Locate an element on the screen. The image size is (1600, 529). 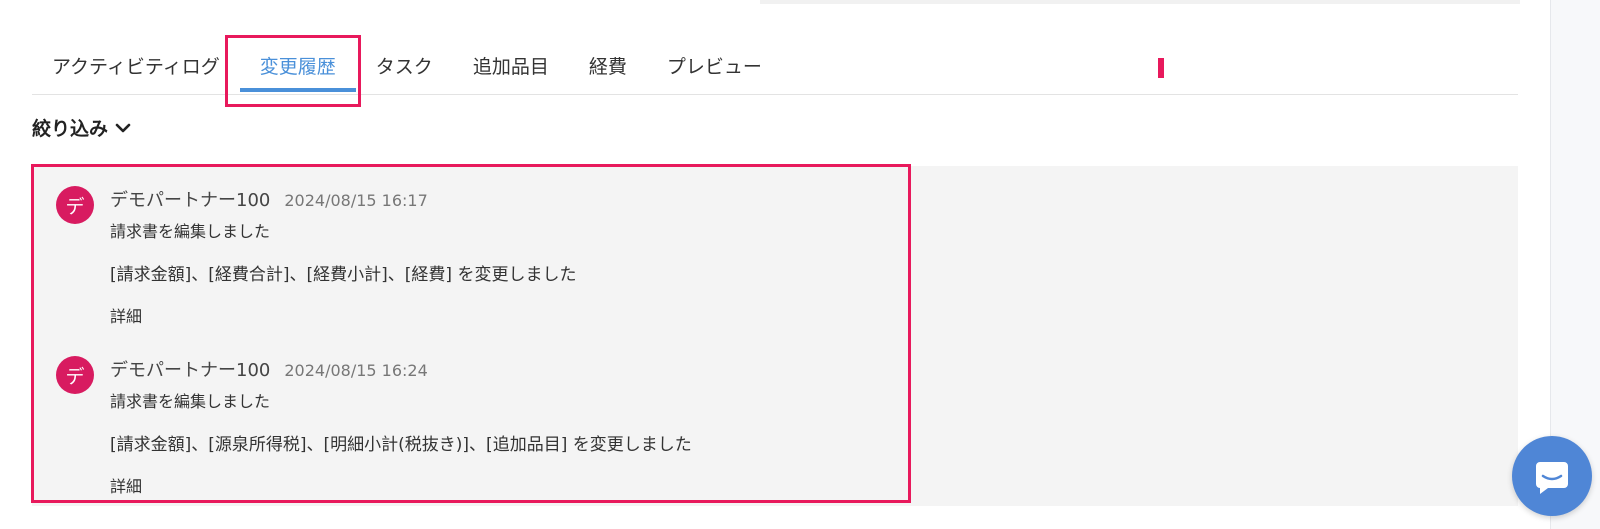
history-timestamp: 2024/08/15 16:17 is located at coordinates (356, 200).